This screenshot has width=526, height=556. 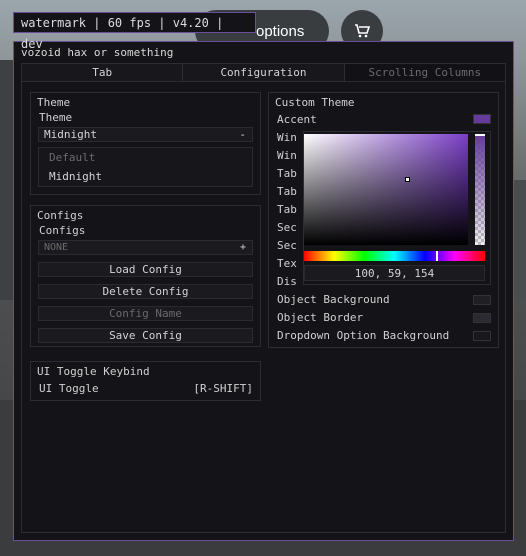 I want to click on theme-dropdown-options: Default Midnight, so click(x=145, y=167).